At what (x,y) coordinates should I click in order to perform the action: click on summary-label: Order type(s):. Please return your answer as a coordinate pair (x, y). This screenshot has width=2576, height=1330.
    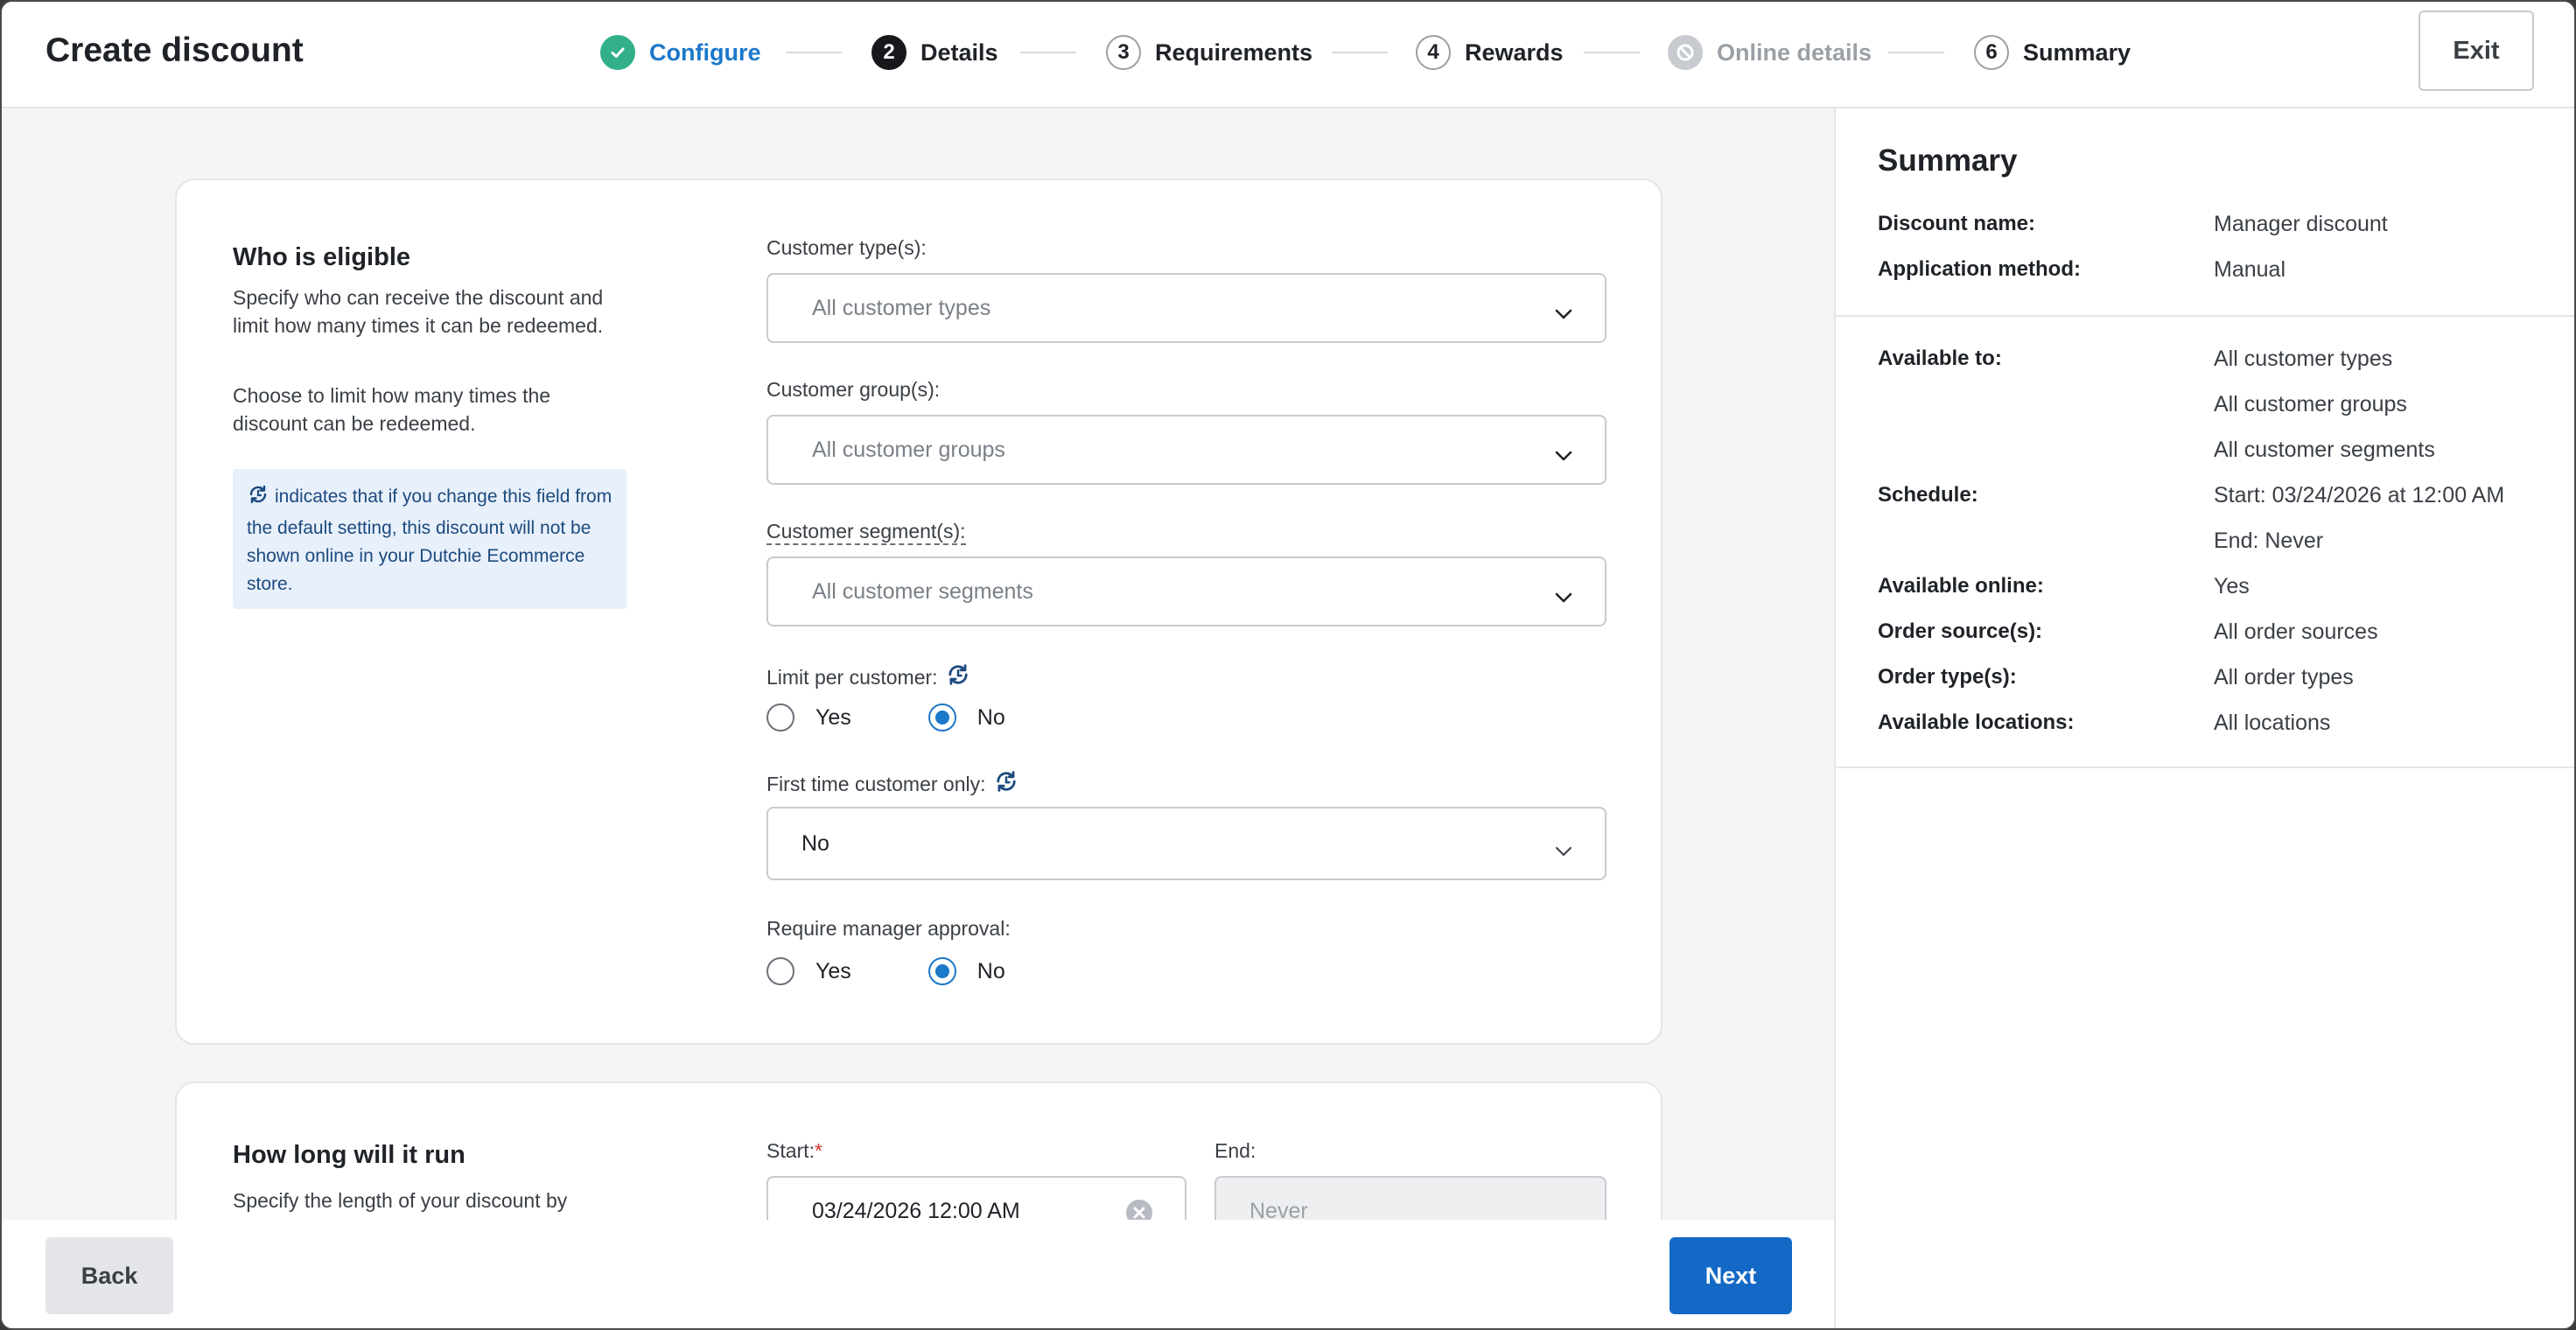
    Looking at the image, I should click on (1947, 677).